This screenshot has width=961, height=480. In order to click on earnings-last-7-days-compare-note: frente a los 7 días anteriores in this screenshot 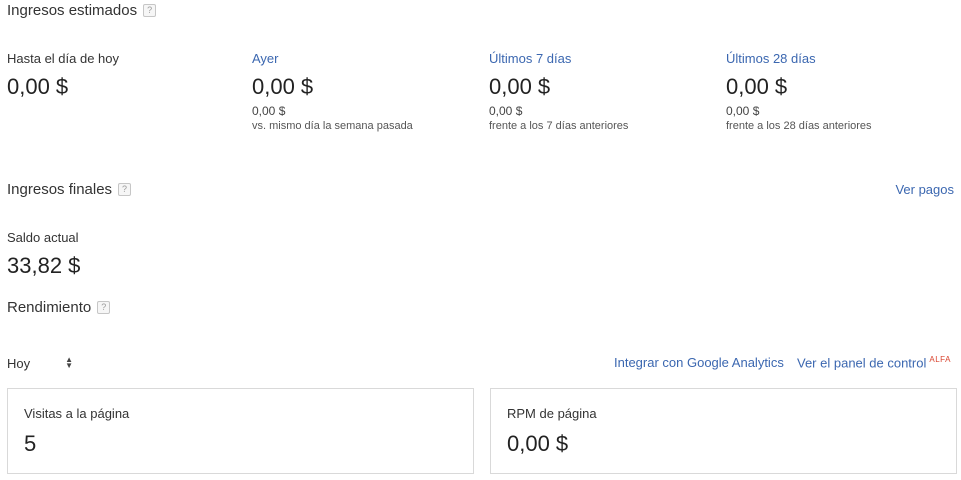, I will do `click(559, 126)`.